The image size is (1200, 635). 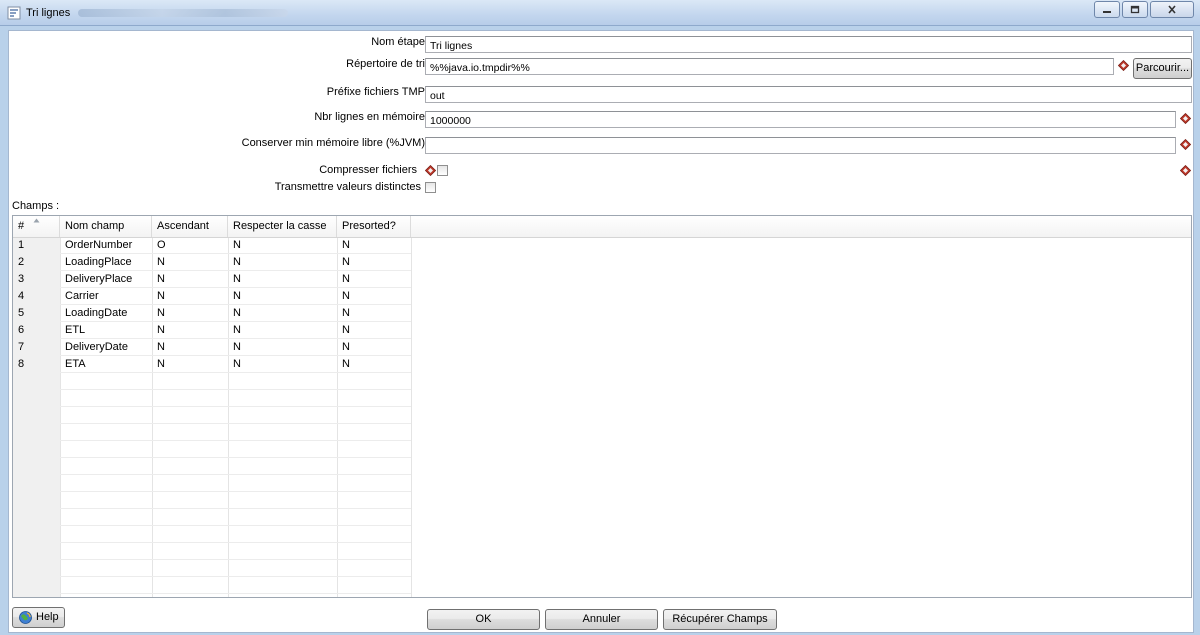 What do you see at coordinates (183, 13) in the screenshot?
I see `blurred-title-detail` at bounding box center [183, 13].